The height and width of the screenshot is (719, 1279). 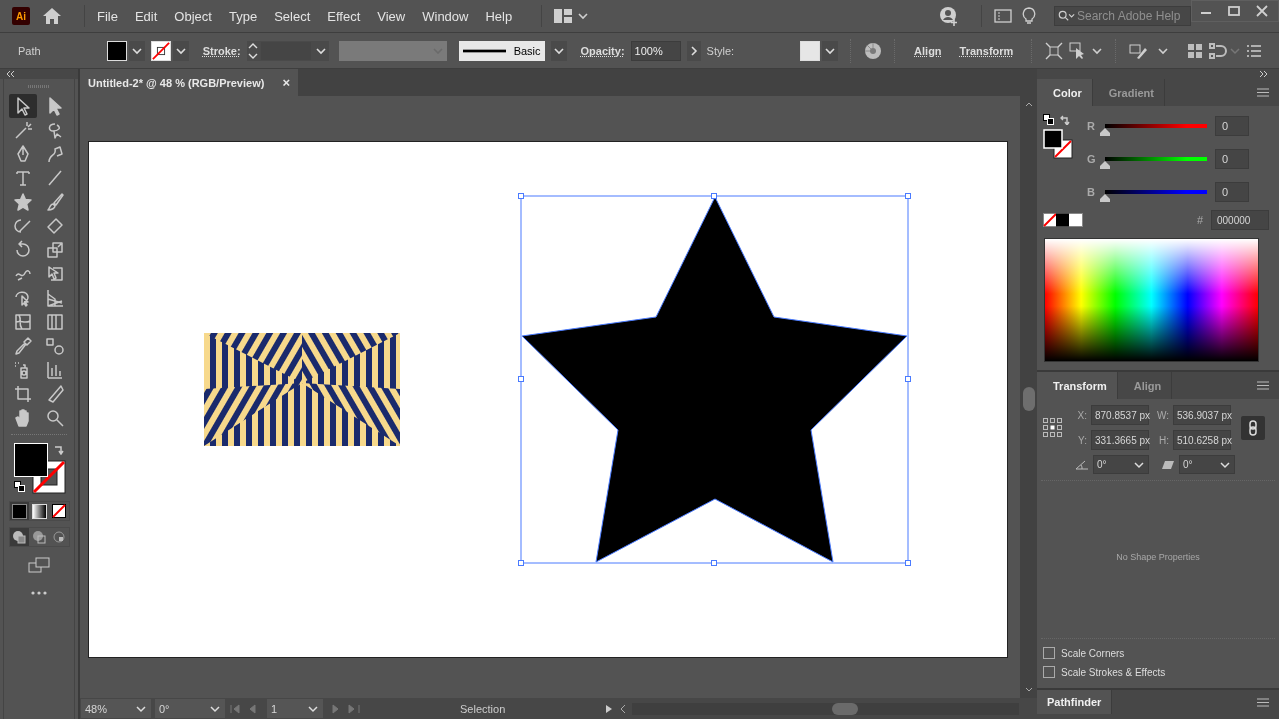 What do you see at coordinates (499, 16) in the screenshot?
I see `menu-item: Help` at bounding box center [499, 16].